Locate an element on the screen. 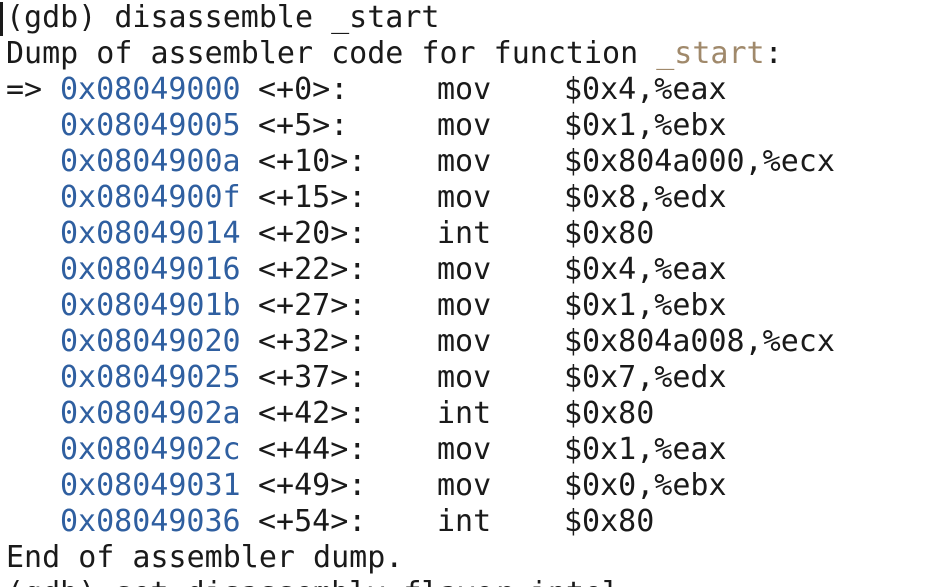  instruction-address: 0x0804901b is located at coordinates (150, 305).